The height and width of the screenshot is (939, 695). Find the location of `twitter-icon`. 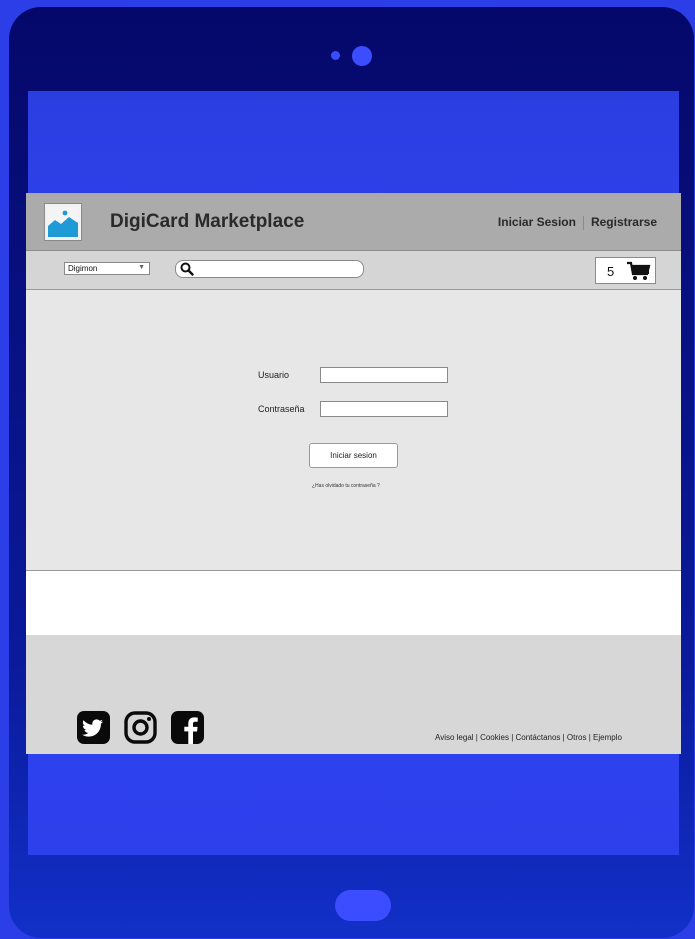

twitter-icon is located at coordinates (93, 727).